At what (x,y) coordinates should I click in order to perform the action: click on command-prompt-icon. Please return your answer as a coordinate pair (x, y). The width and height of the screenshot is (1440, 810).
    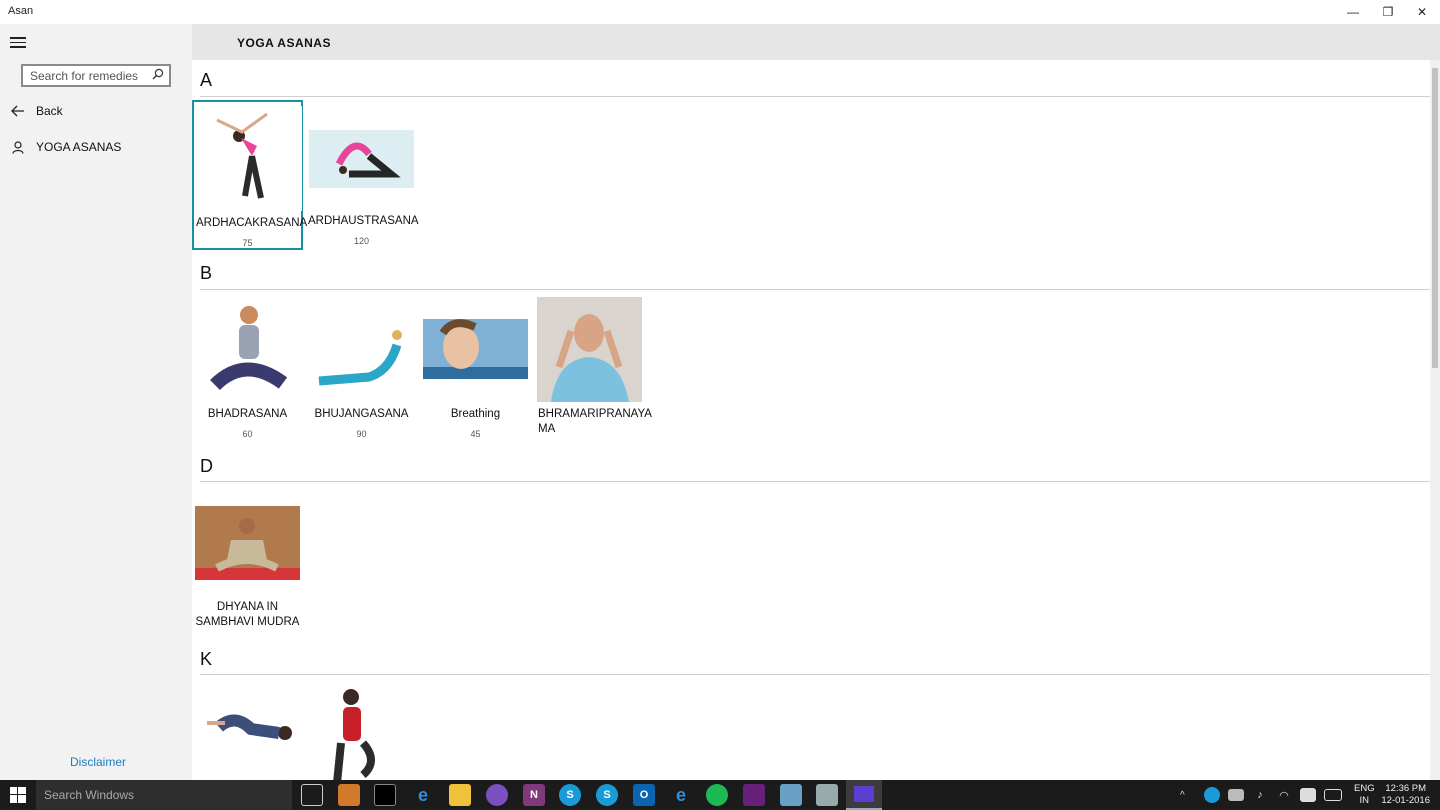
    Looking at the image, I should click on (385, 795).